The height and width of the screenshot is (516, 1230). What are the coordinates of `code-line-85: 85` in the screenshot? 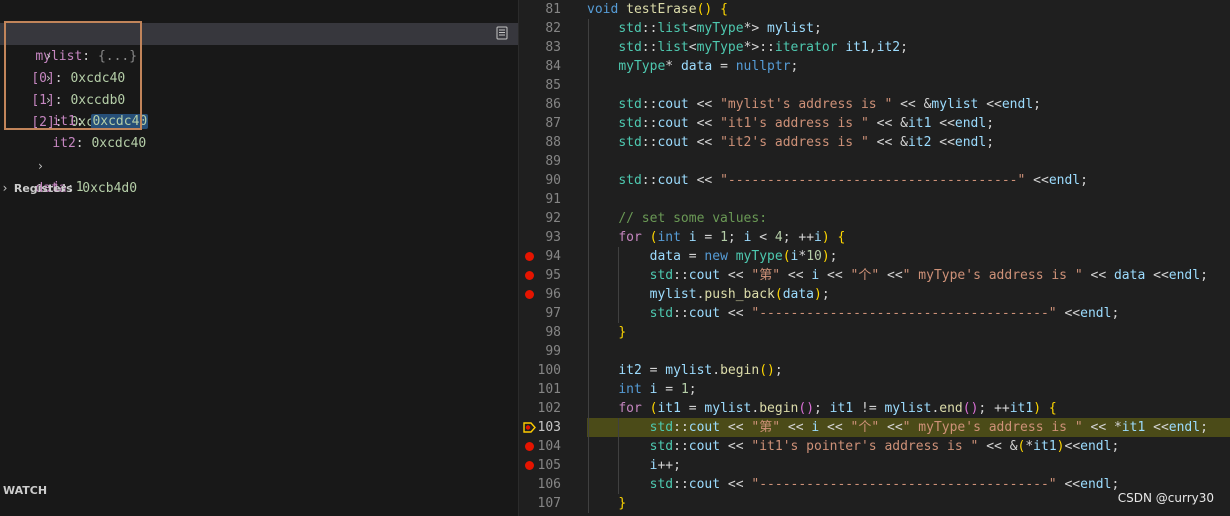 It's located at (874, 85).